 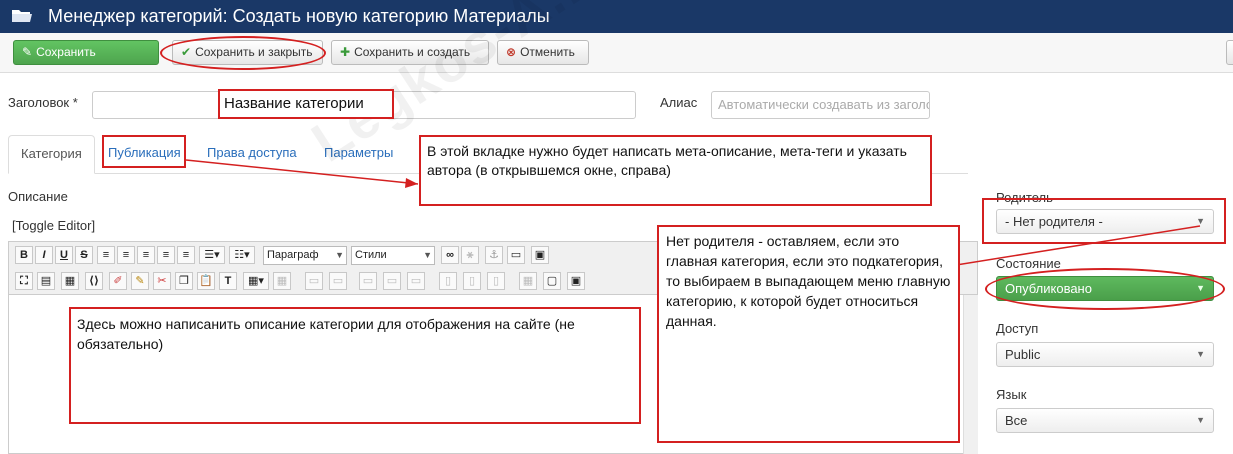 What do you see at coordinates (27, 52) in the screenshot?
I see `edit-icon: ✎` at bounding box center [27, 52].